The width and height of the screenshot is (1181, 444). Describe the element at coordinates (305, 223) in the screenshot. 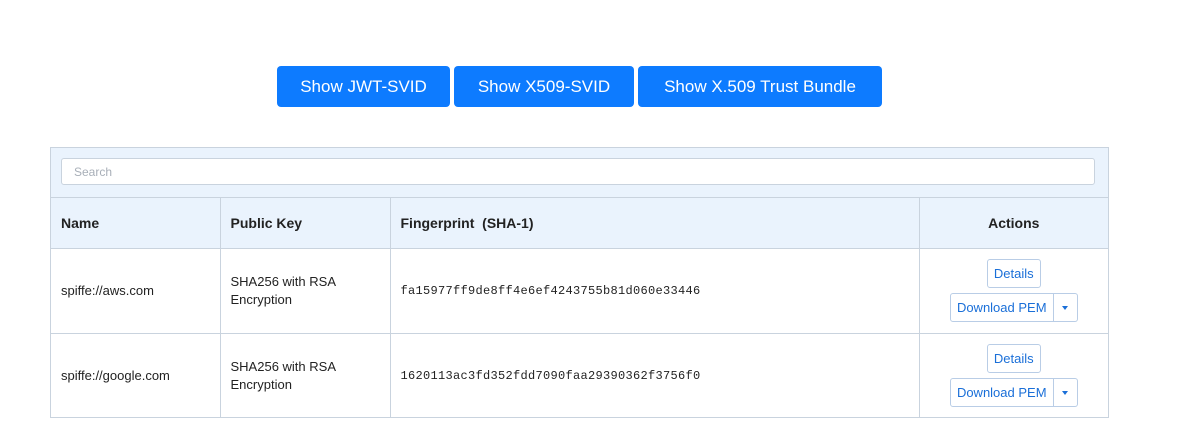

I see `column-header-public-key: Public Key` at that location.